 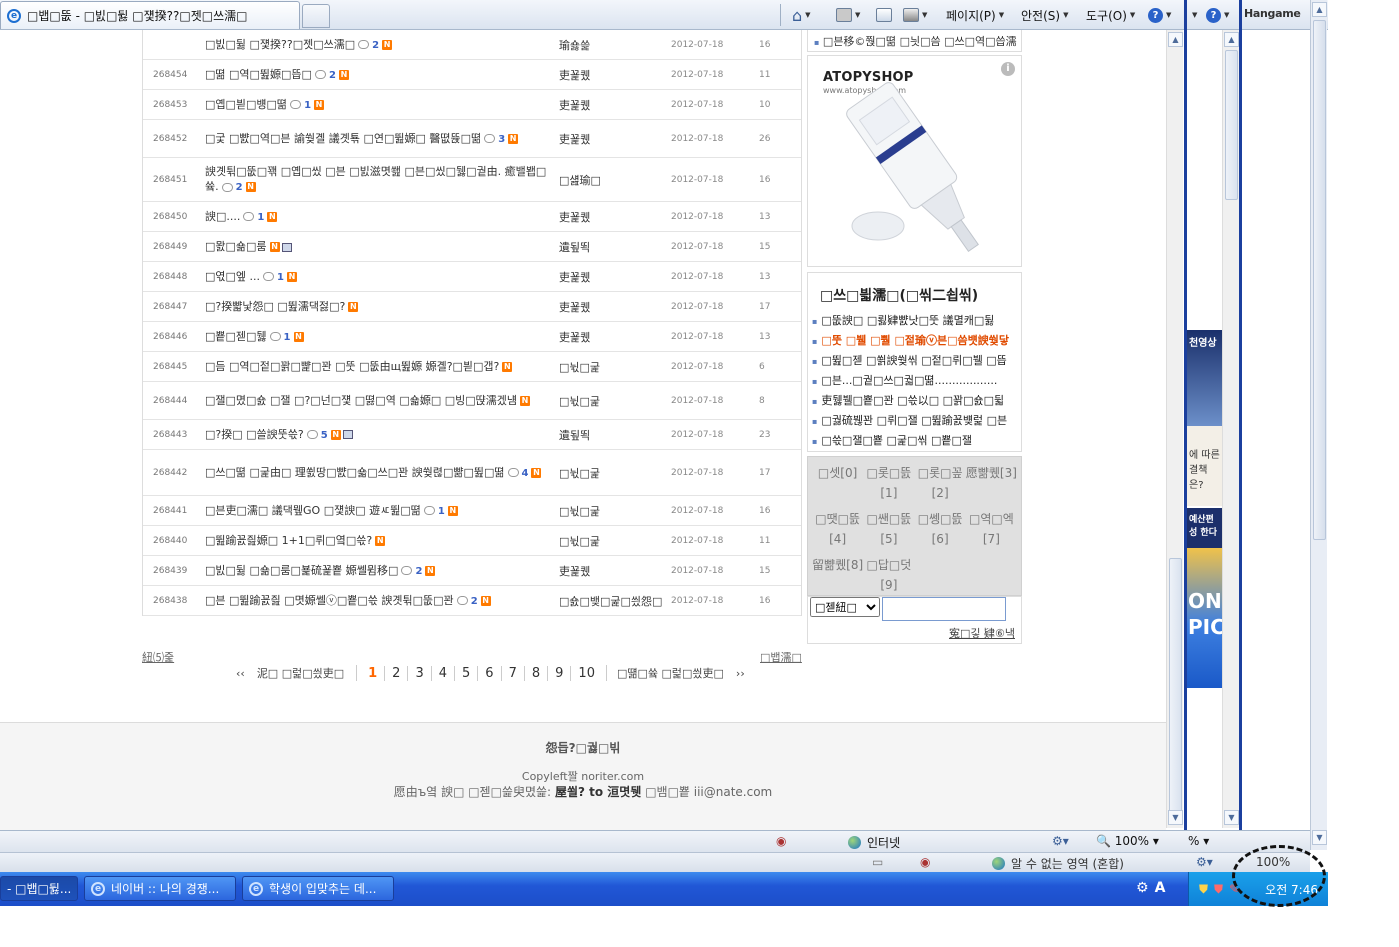 What do you see at coordinates (982, 633) in the screenshot?
I see `search-links: 寃□깋 肄⑥낵` at bounding box center [982, 633].